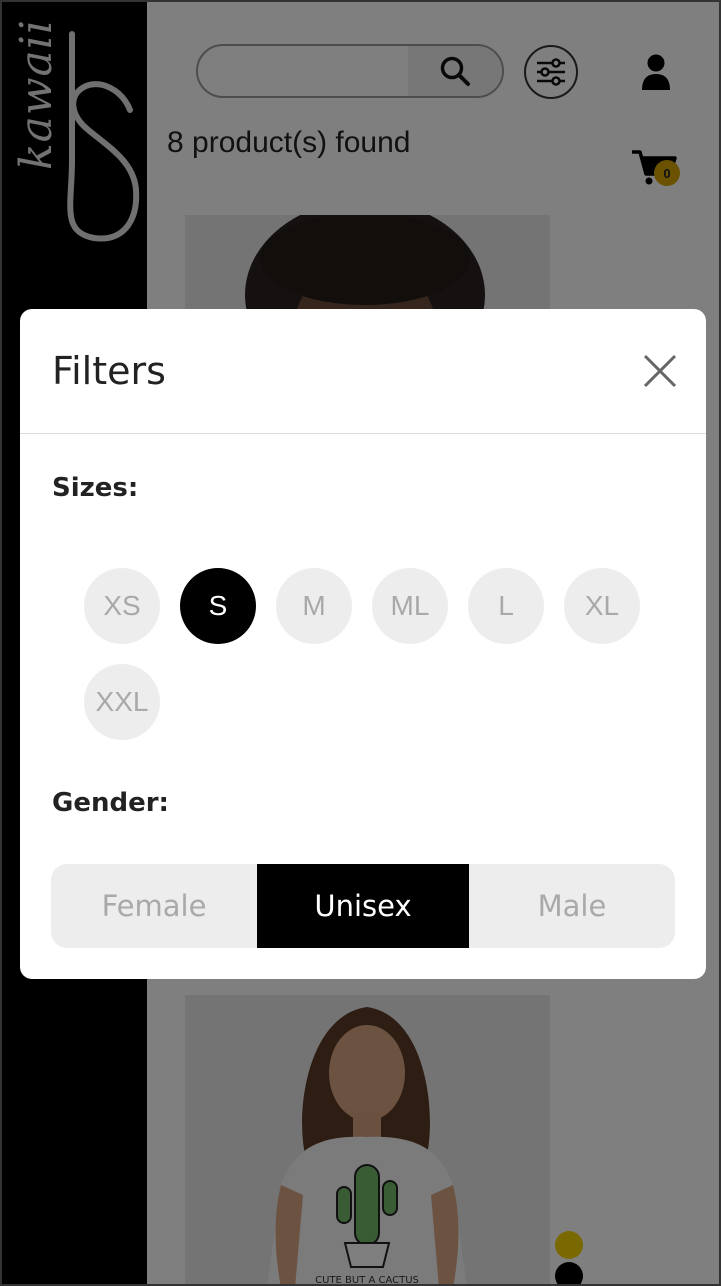  Describe the element at coordinates (154, 906) in the screenshot. I see `gender-option-female: Female` at that location.